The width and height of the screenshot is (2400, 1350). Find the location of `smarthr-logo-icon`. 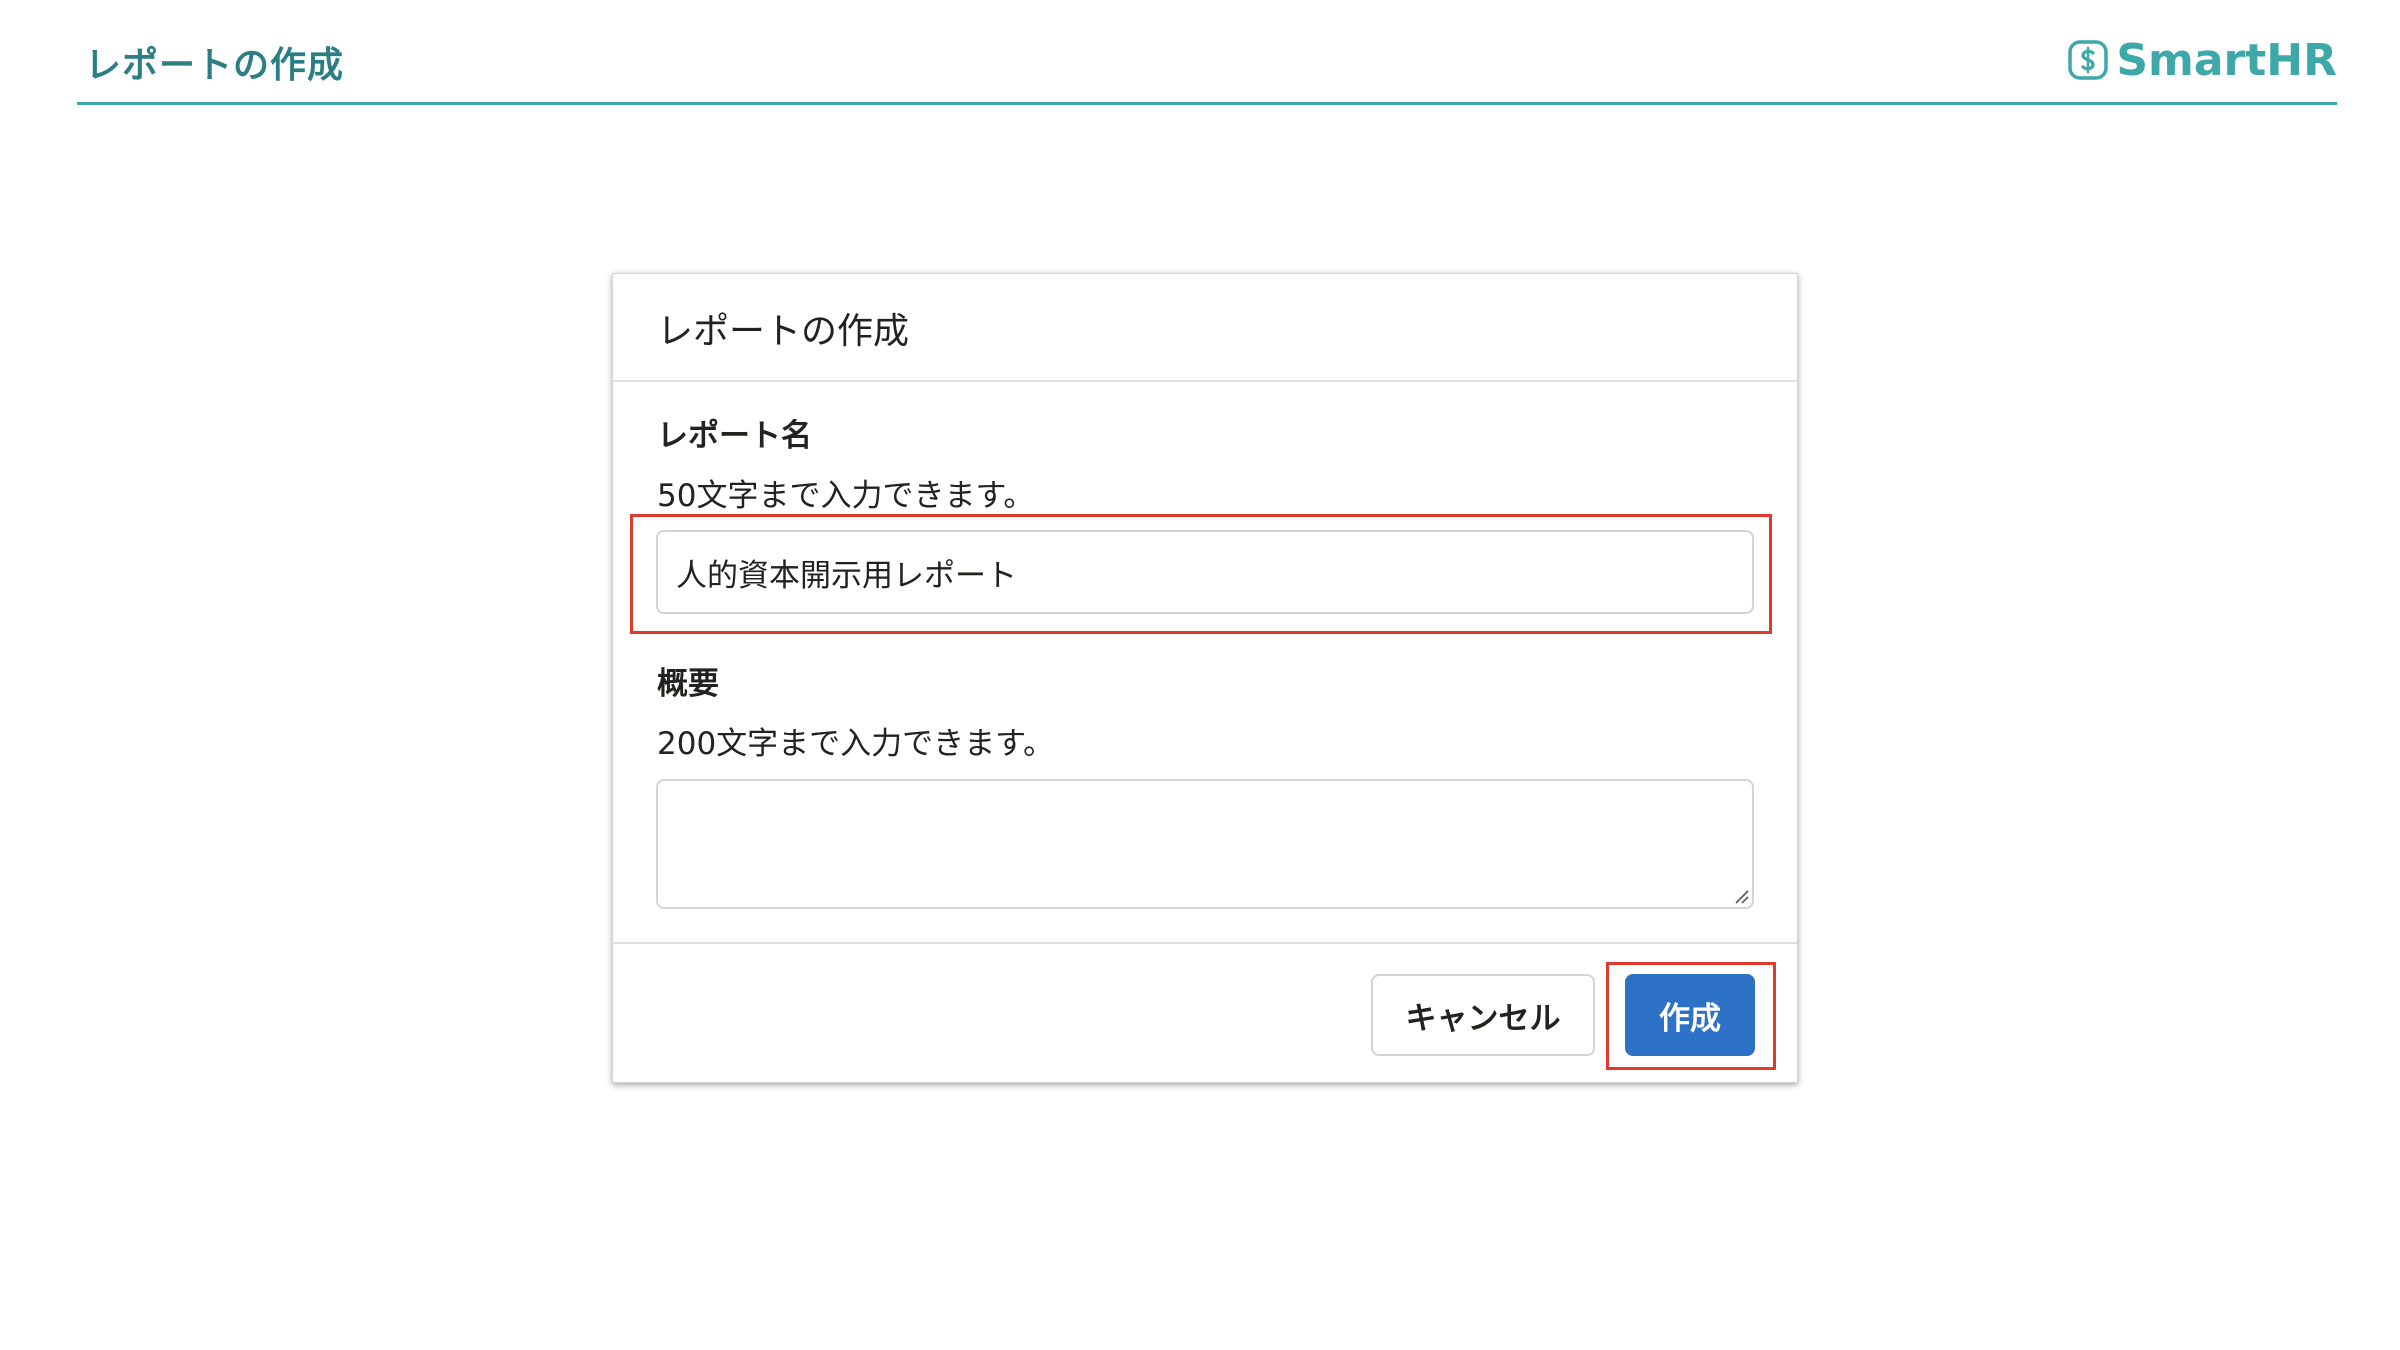

smarthr-logo-icon is located at coordinates (2088, 60).